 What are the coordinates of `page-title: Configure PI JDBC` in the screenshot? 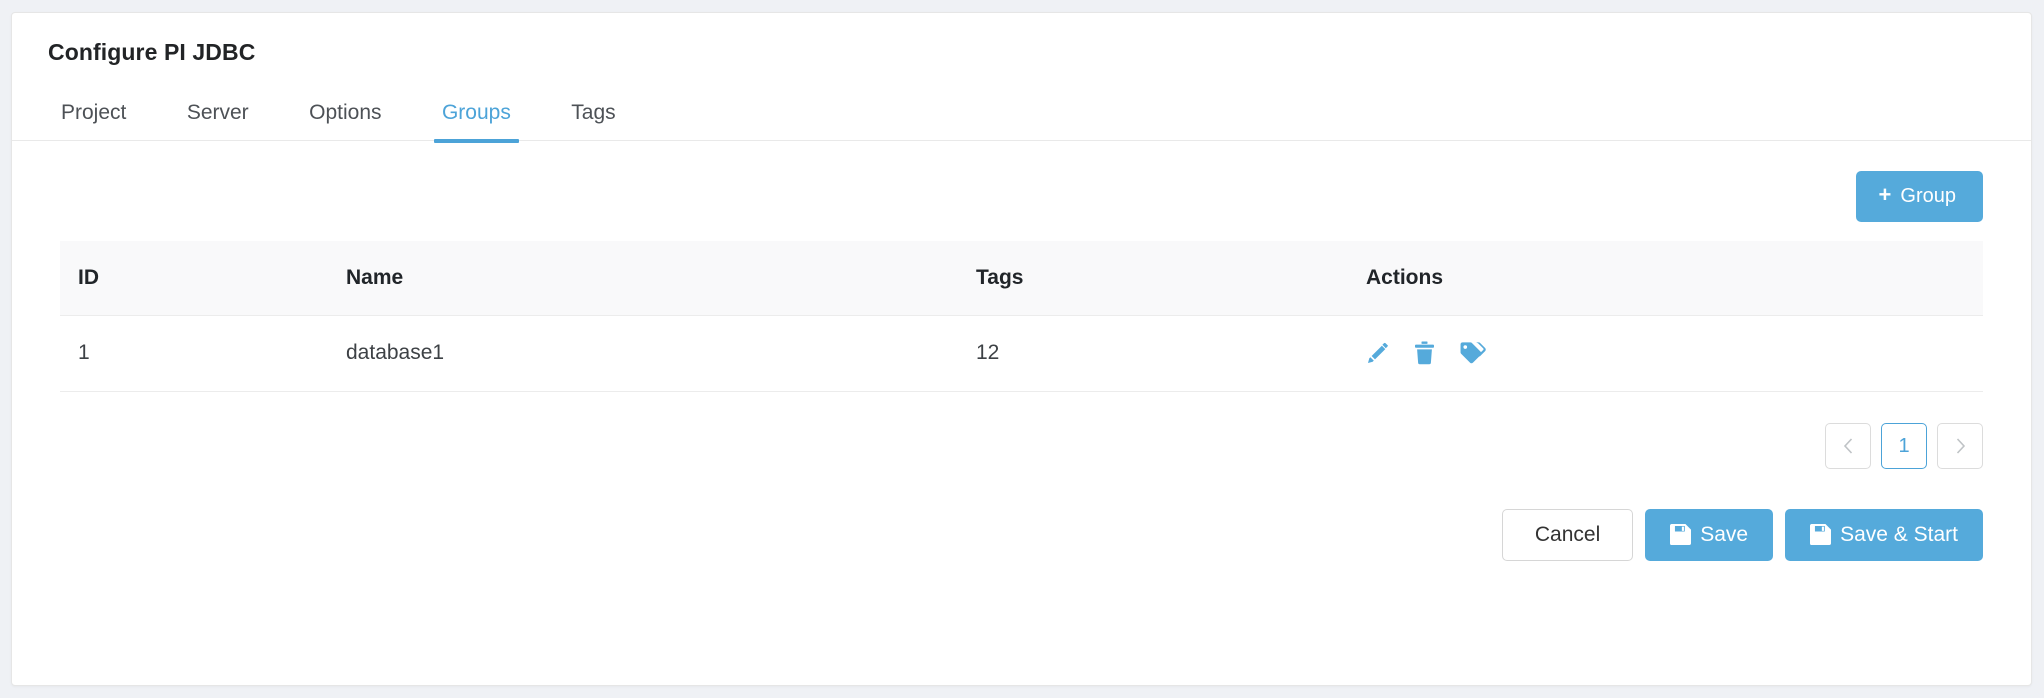 It's located at (152, 52).